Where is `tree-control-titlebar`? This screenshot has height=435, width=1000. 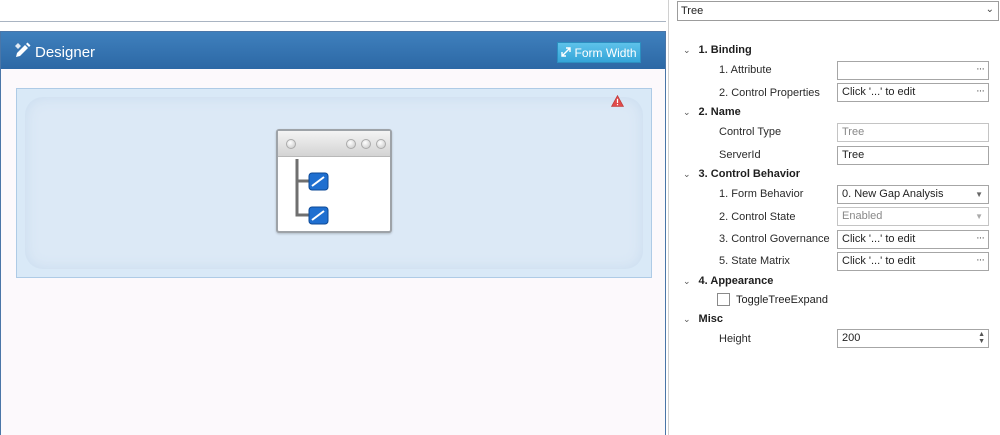
tree-control-titlebar is located at coordinates (334, 144).